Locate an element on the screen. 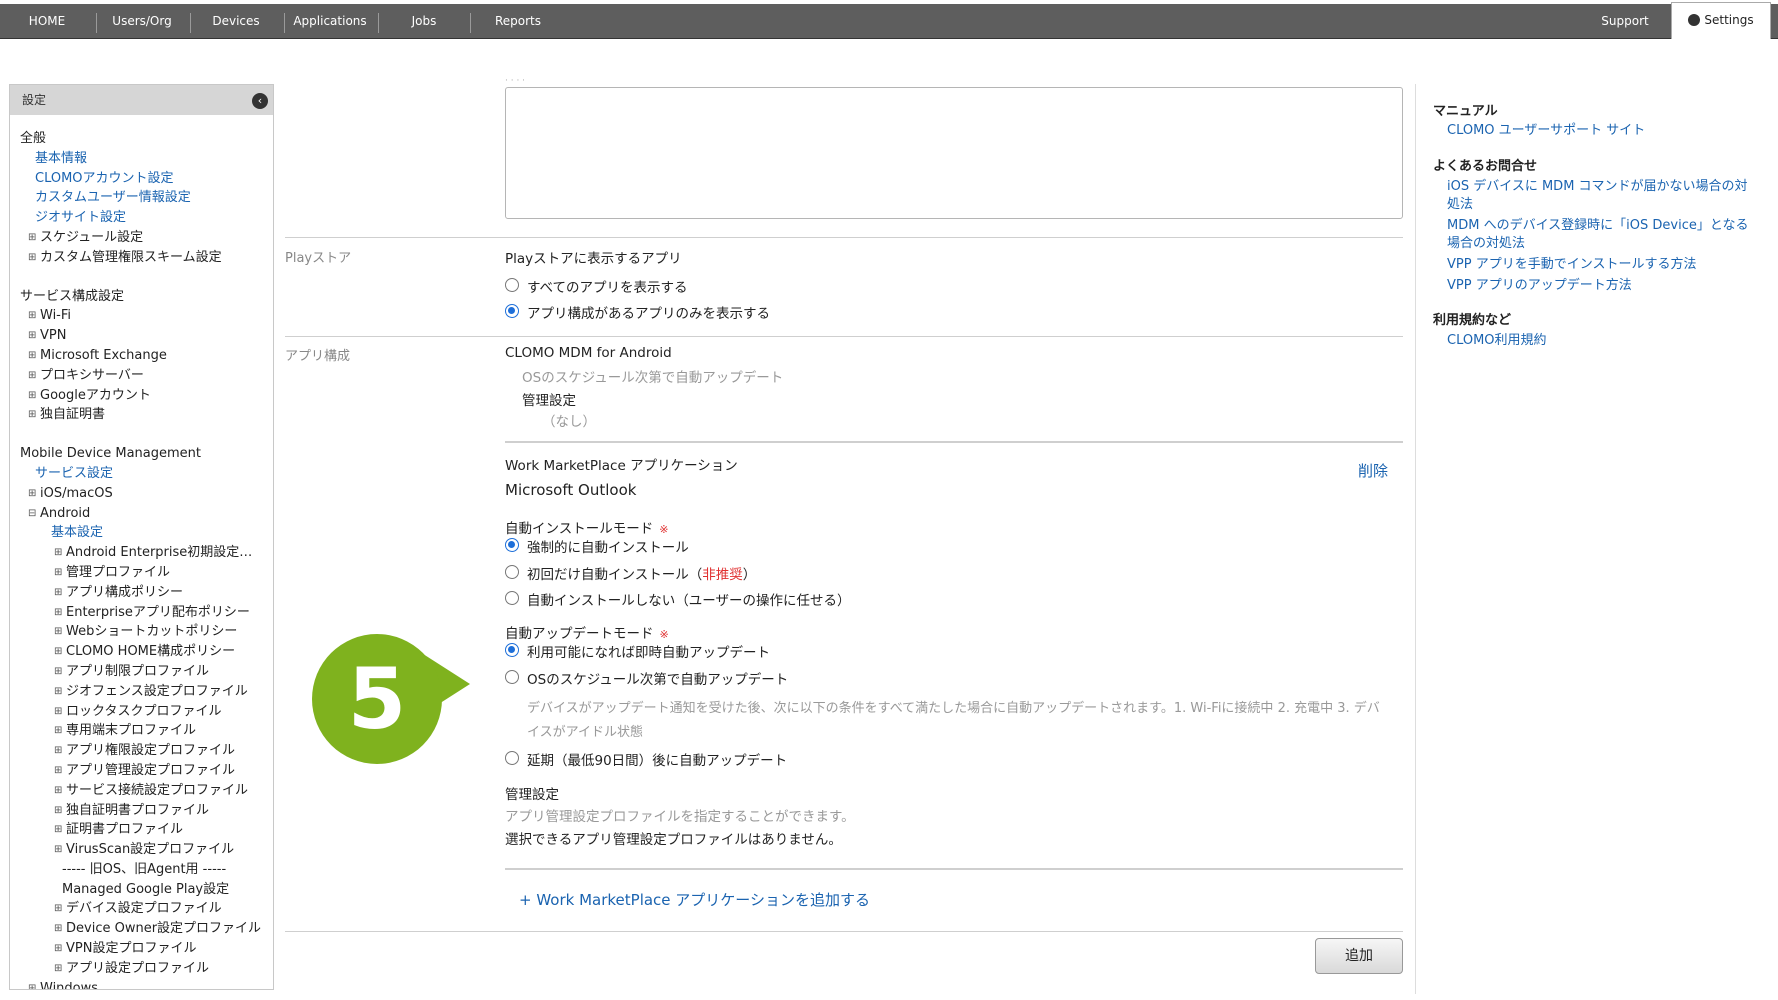  update-mode-title: 自動アップデートモード is located at coordinates (579, 634).